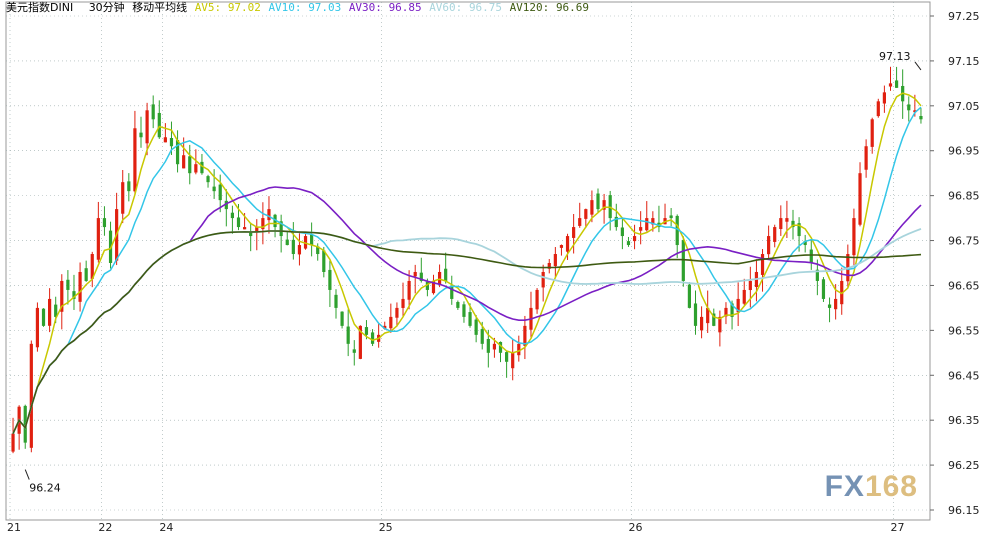 The width and height of the screenshot is (986, 537). What do you see at coordinates (964, 510) in the screenshot?
I see `y-tick-label: 96.15` at bounding box center [964, 510].